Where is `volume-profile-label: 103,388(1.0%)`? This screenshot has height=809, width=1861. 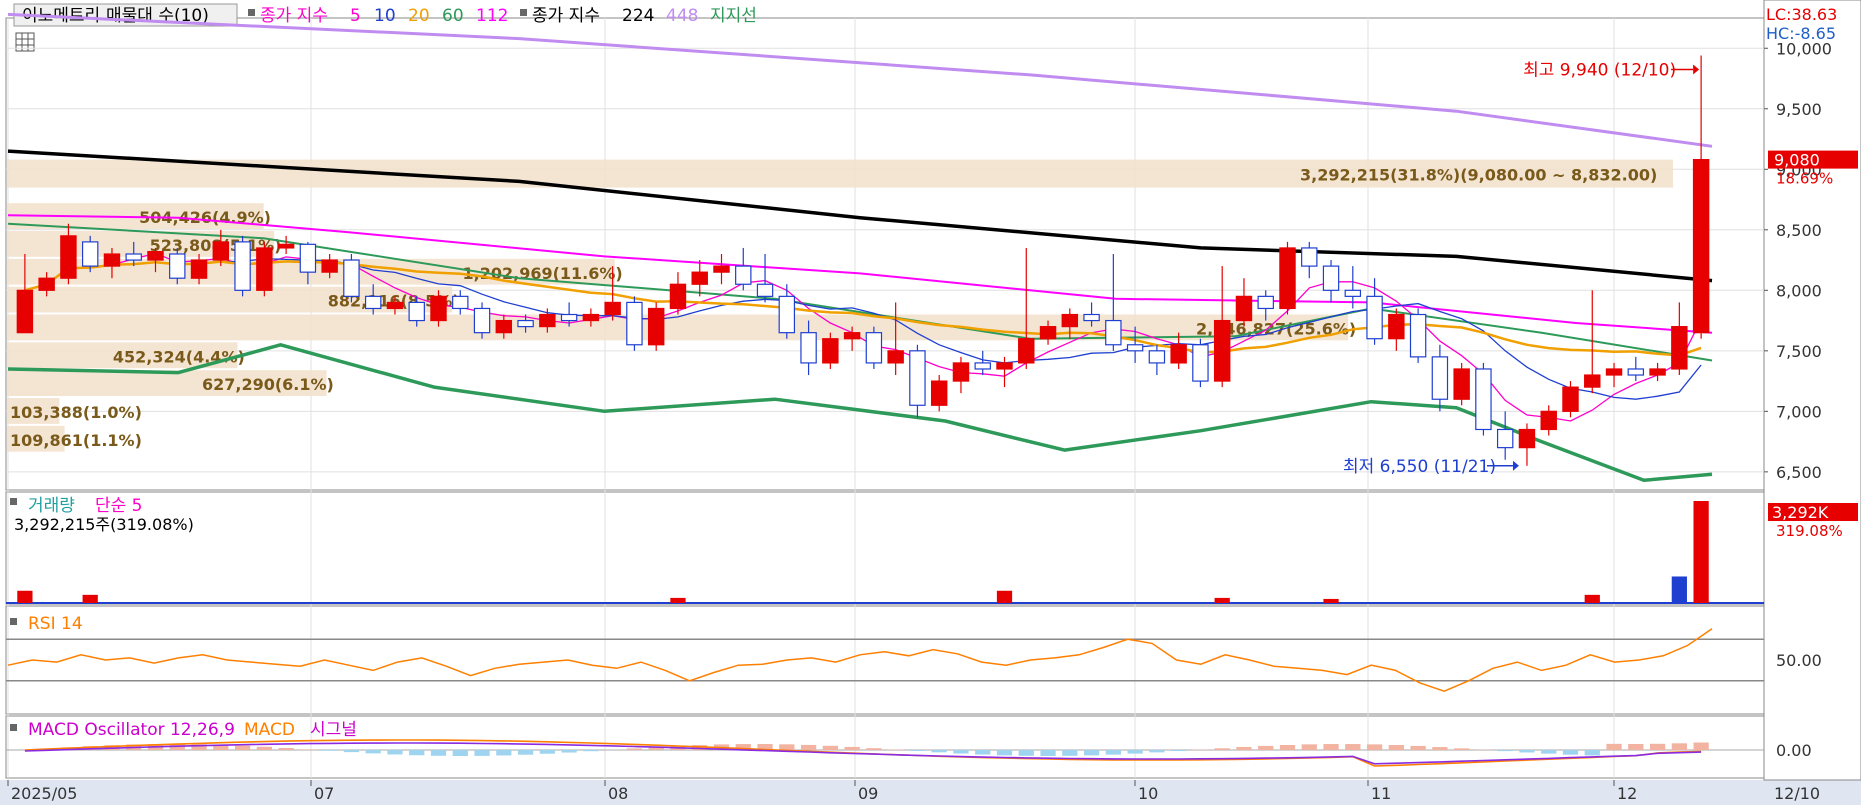 volume-profile-label: 103,388(1.0%) is located at coordinates (76, 412).